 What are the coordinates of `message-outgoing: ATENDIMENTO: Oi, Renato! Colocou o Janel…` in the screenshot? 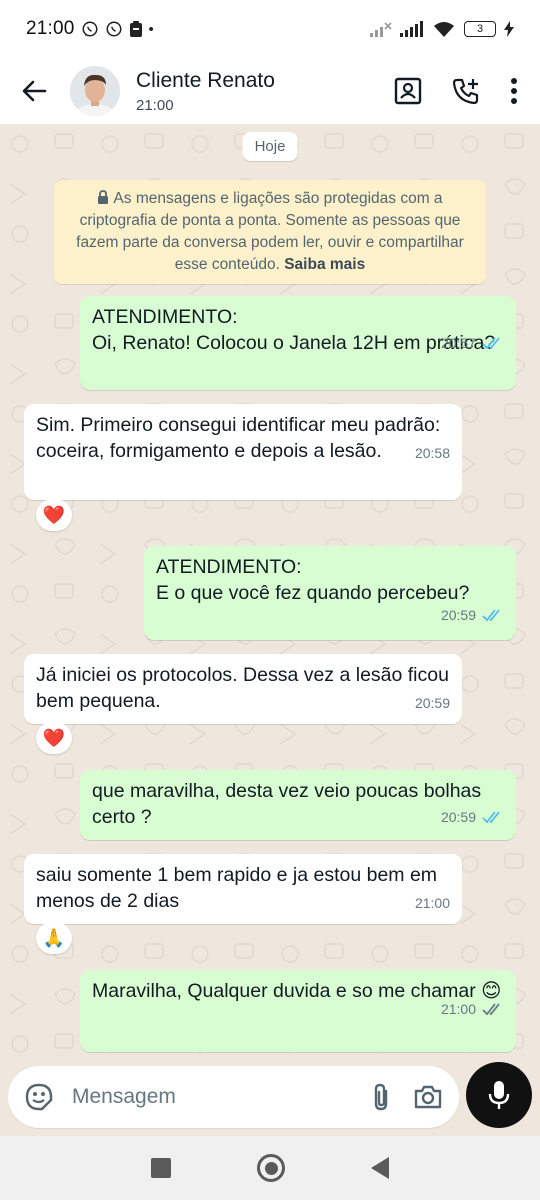 It's located at (298, 343).